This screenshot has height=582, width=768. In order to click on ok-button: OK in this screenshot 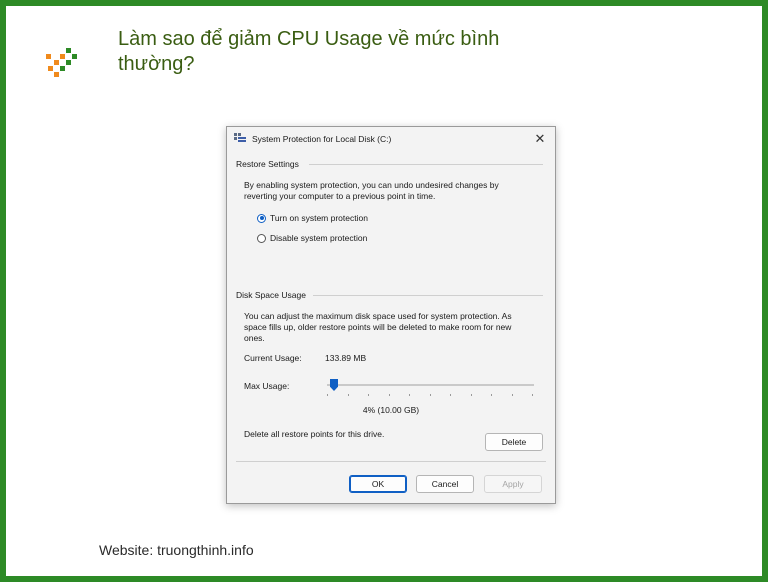, I will do `click(378, 484)`.